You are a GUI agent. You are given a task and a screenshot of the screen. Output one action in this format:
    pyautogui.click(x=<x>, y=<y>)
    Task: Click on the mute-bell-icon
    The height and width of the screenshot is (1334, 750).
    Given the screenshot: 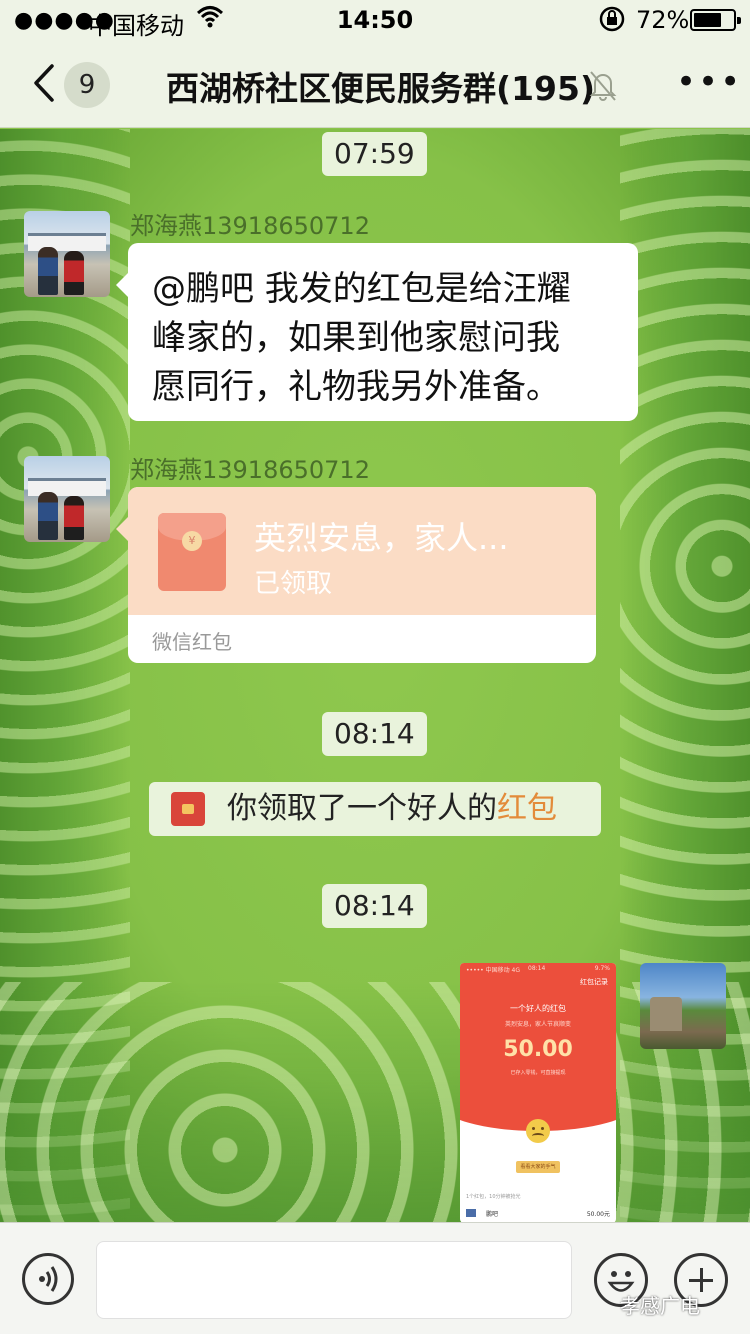 What is the action you would take?
    pyautogui.click(x=603, y=86)
    